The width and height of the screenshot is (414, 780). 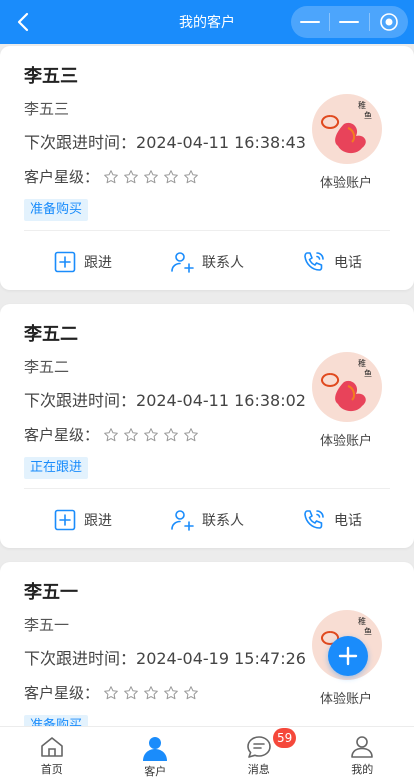 What do you see at coordinates (221, 142) in the screenshot?
I see `next-follow-value: 2024-04-11 16:38:43` at bounding box center [221, 142].